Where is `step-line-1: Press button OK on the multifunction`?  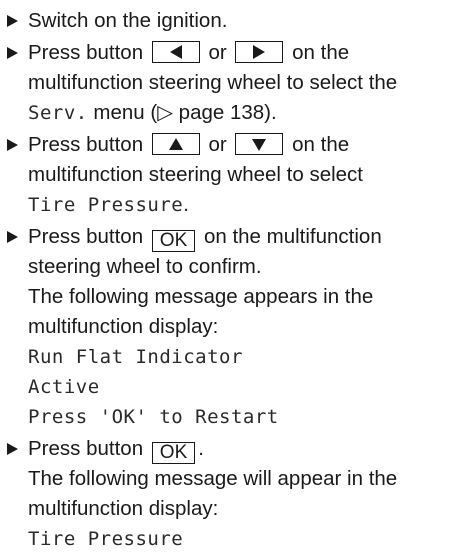 step-line-1: Press button OK on the multifunction is located at coordinates (238, 237).